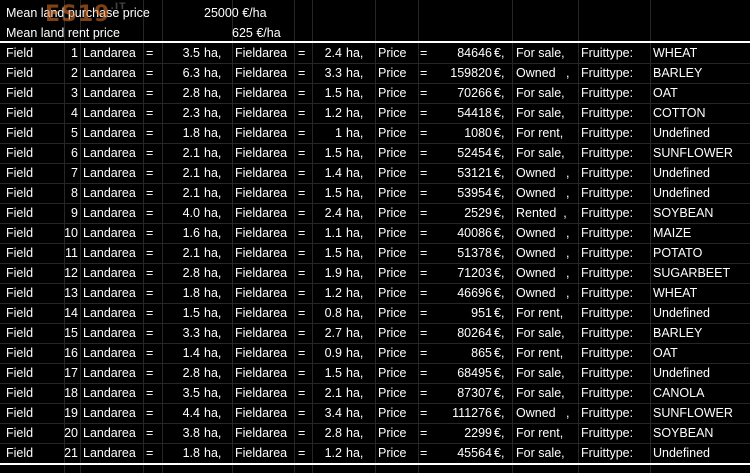 This screenshot has height=473, width=750. I want to click on cell-fruit: SUNFLOWER, so click(693, 153).